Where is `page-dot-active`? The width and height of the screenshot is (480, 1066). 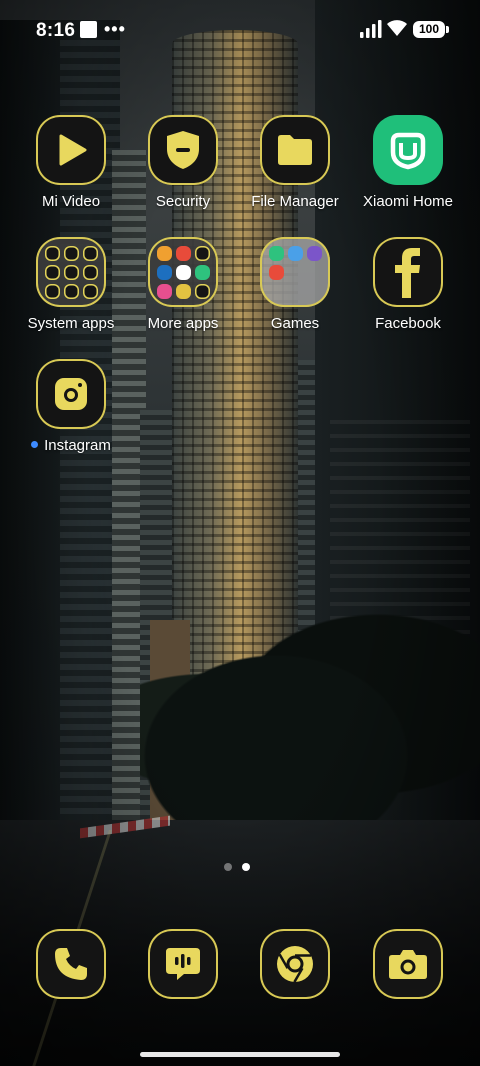
page-dot-active is located at coordinates (246, 867).